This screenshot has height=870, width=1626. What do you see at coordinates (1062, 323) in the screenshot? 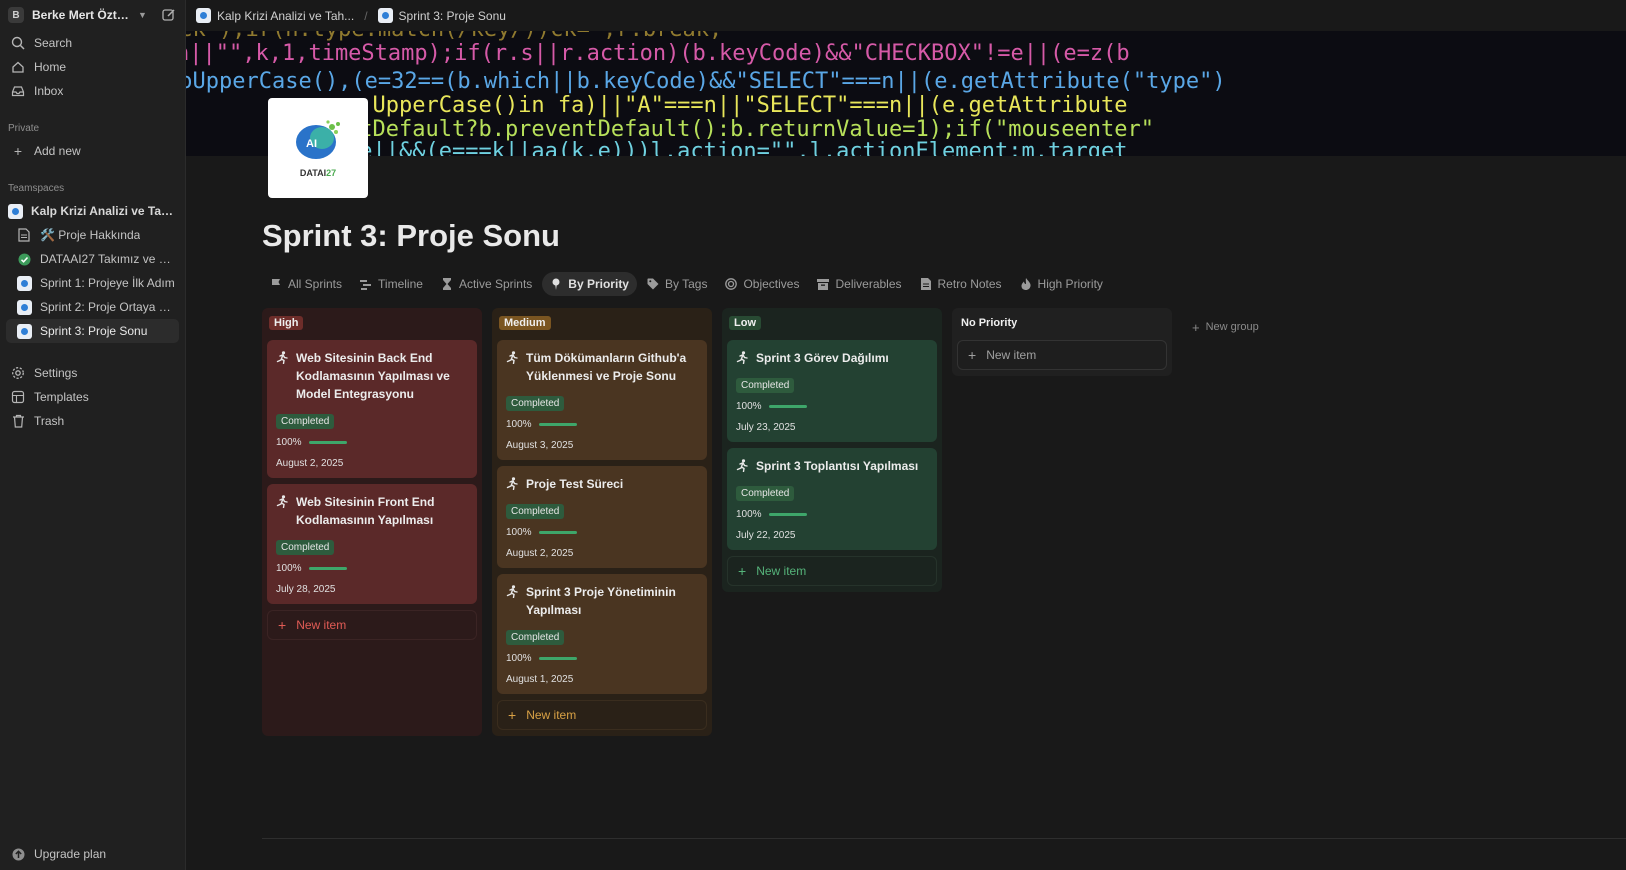
I see `column-header: No Priority` at bounding box center [1062, 323].